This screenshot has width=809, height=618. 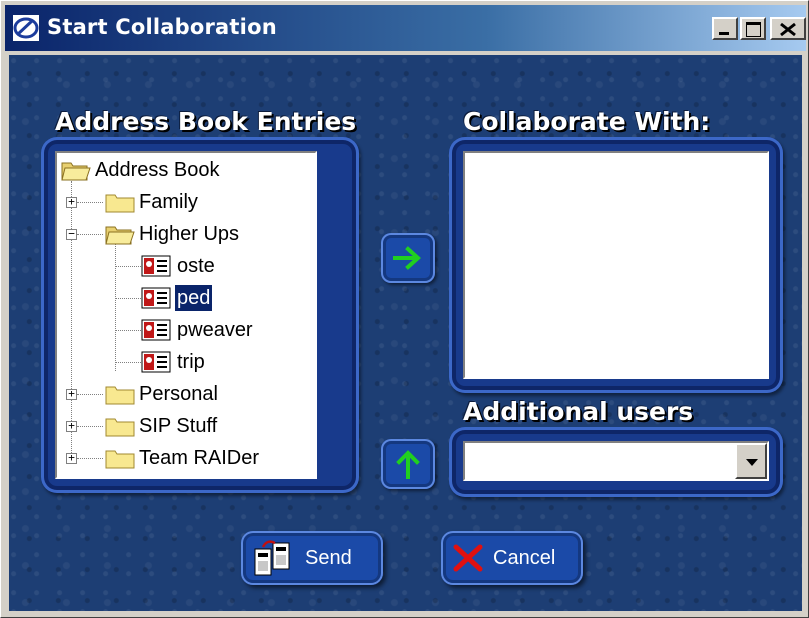 I want to click on send-icon, so click(x=272, y=558).